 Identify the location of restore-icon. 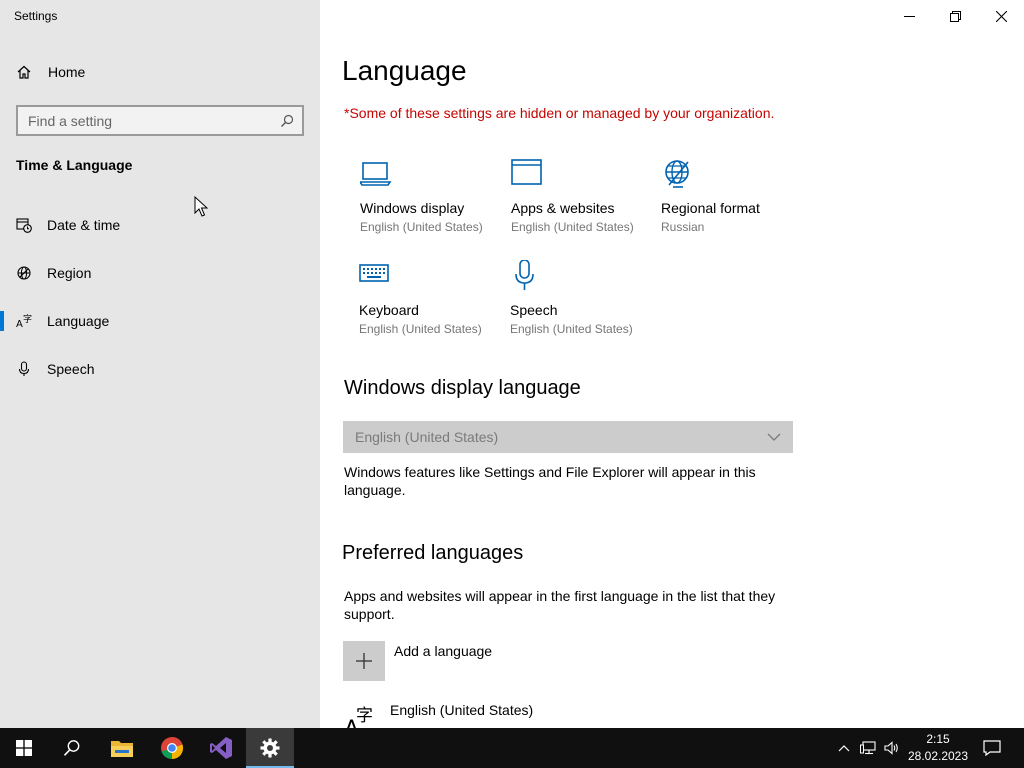
(955, 16).